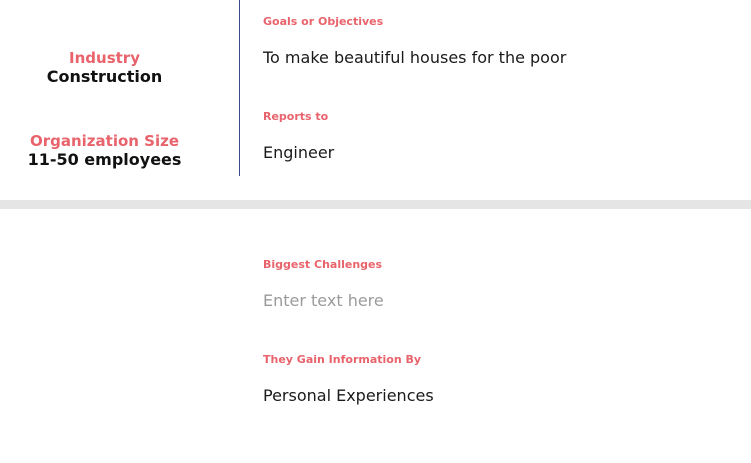 This screenshot has width=751, height=463. Describe the element at coordinates (323, 21) in the screenshot. I see `goals-label: Goals or Objectives` at that location.